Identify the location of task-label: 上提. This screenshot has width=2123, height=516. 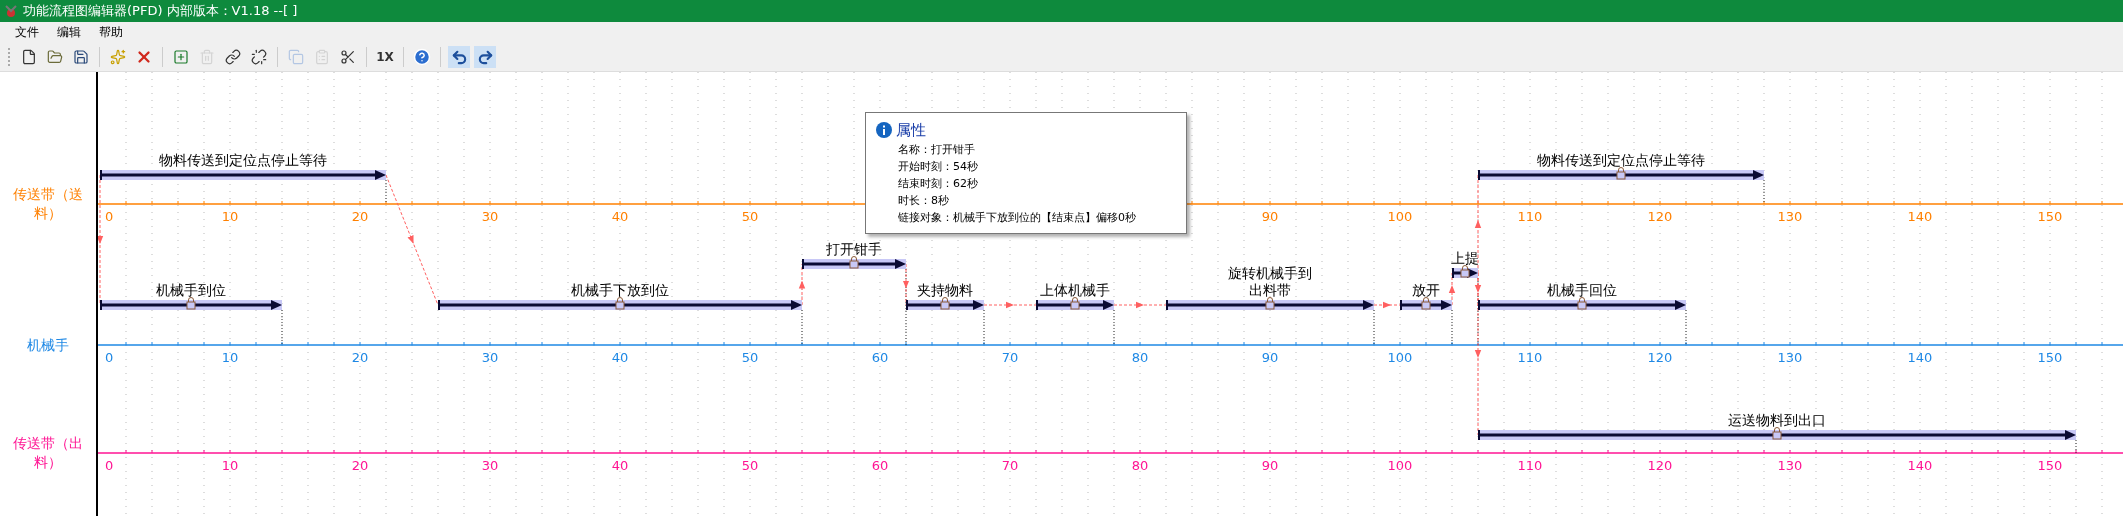
(1465, 258).